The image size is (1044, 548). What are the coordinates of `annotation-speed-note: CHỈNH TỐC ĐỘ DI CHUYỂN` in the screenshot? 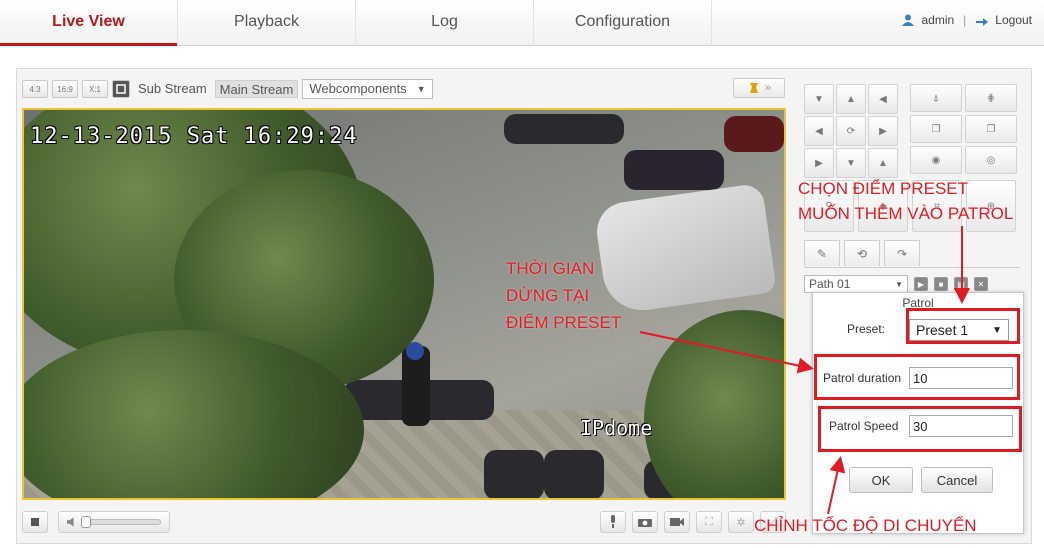 It's located at (865, 525).